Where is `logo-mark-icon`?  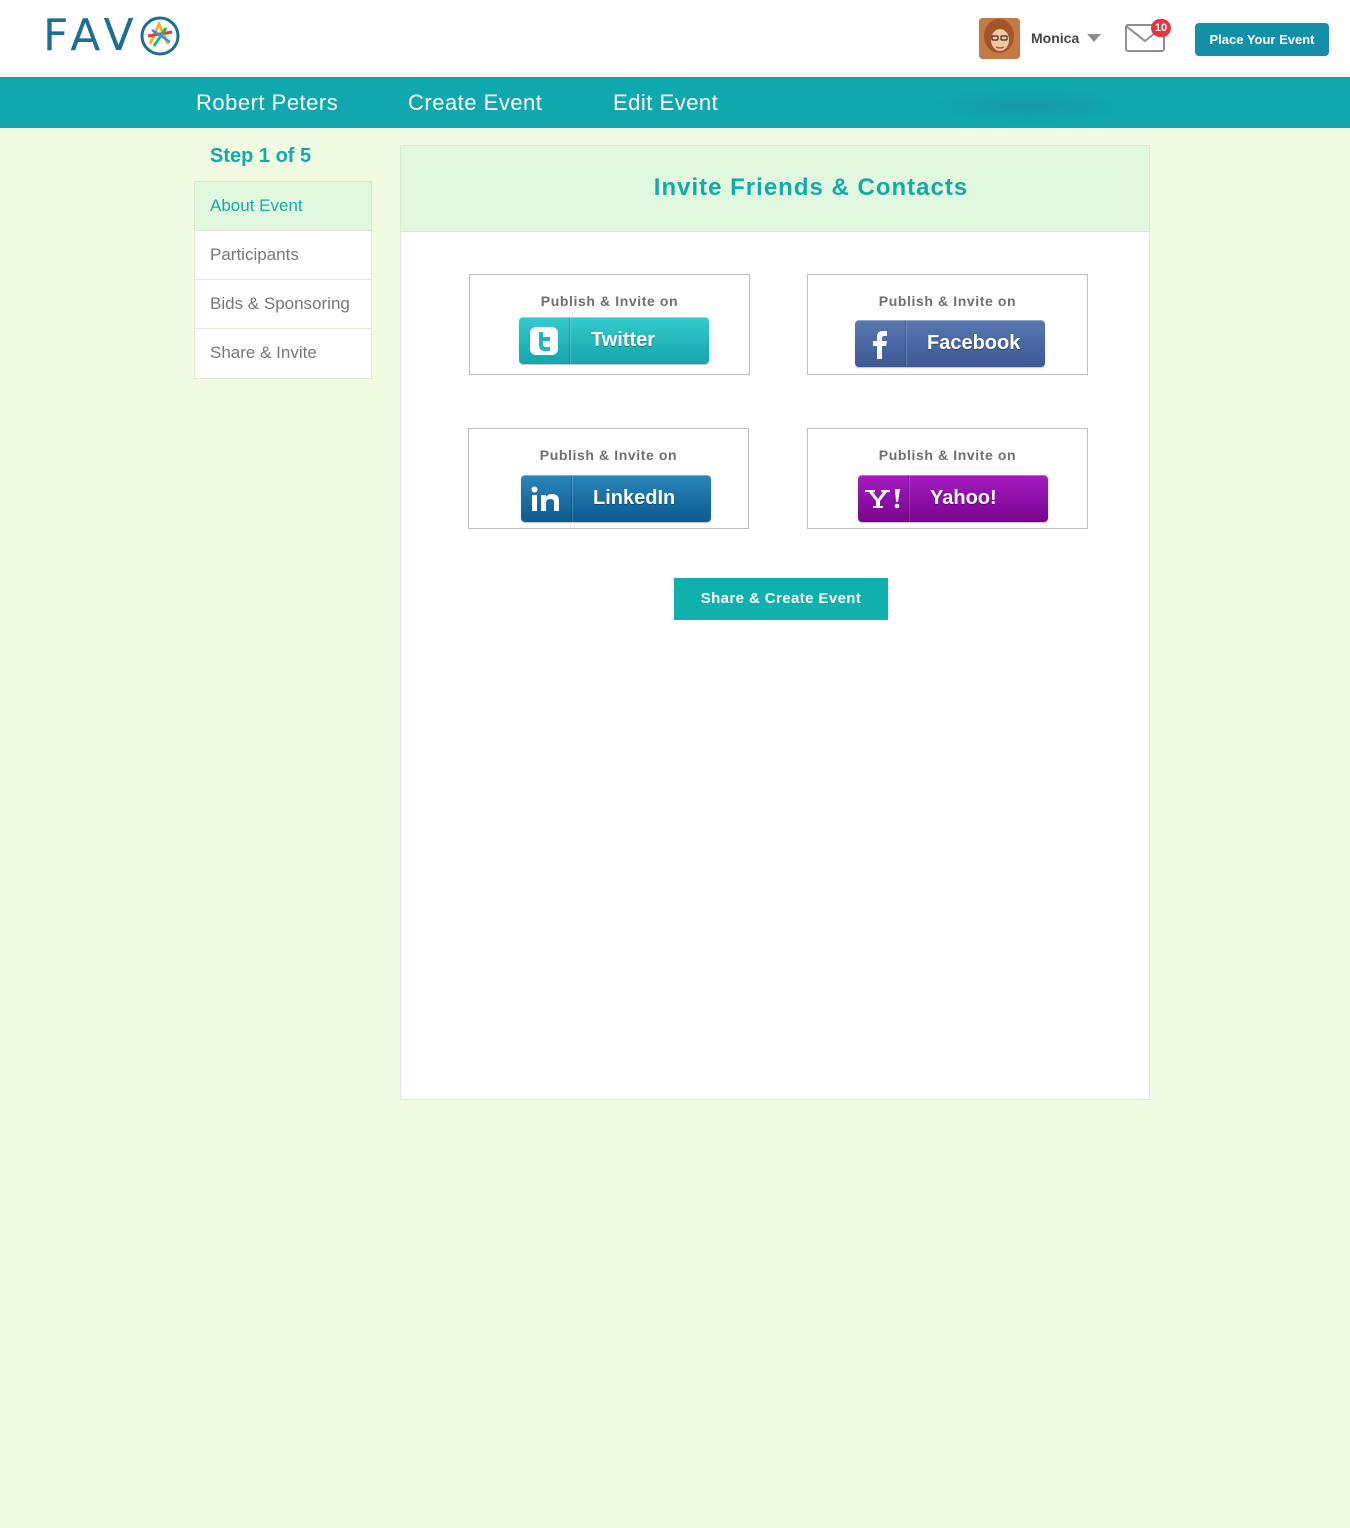 logo-mark-icon is located at coordinates (160, 36).